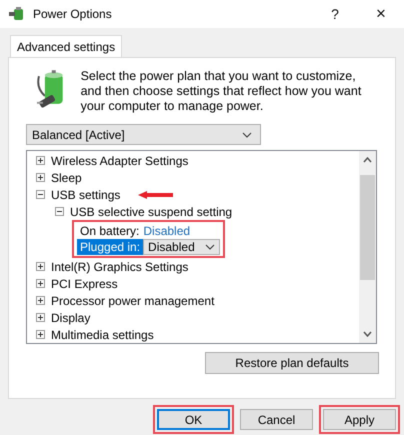  I want to click on tree-item: Multimedia settings, so click(102, 335).